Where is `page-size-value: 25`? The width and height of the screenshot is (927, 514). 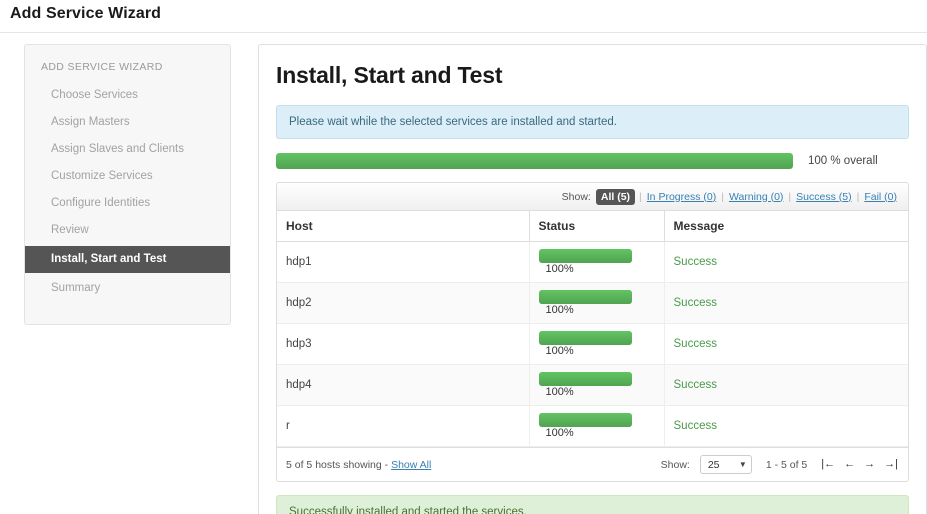 page-size-value: 25 is located at coordinates (713, 464).